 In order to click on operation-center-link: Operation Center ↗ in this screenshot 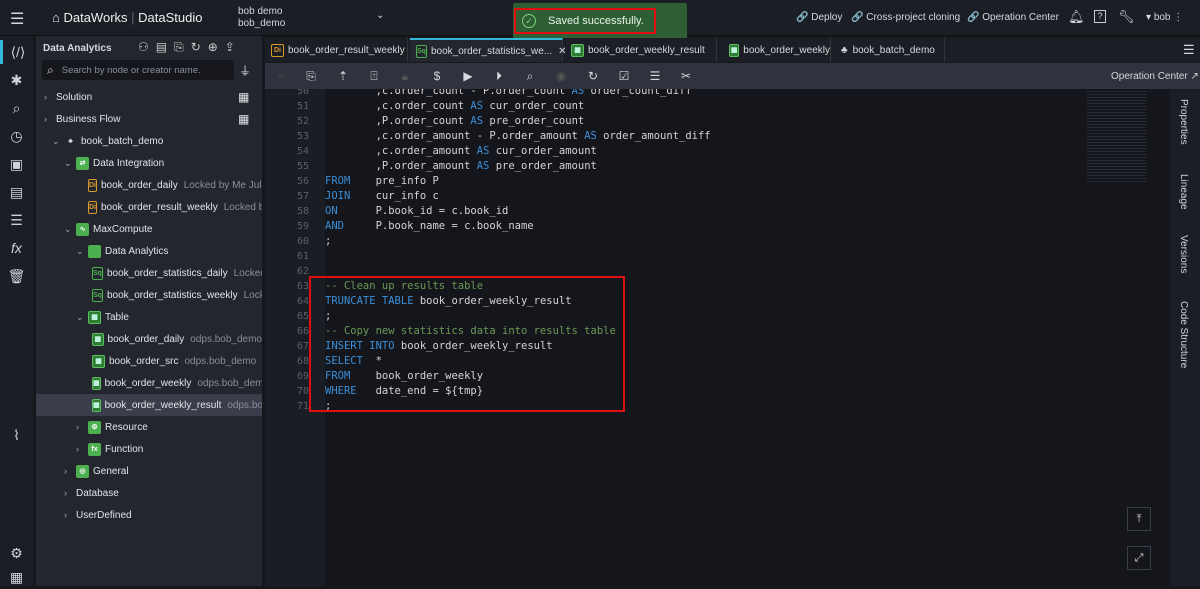, I will do `click(1155, 76)`.